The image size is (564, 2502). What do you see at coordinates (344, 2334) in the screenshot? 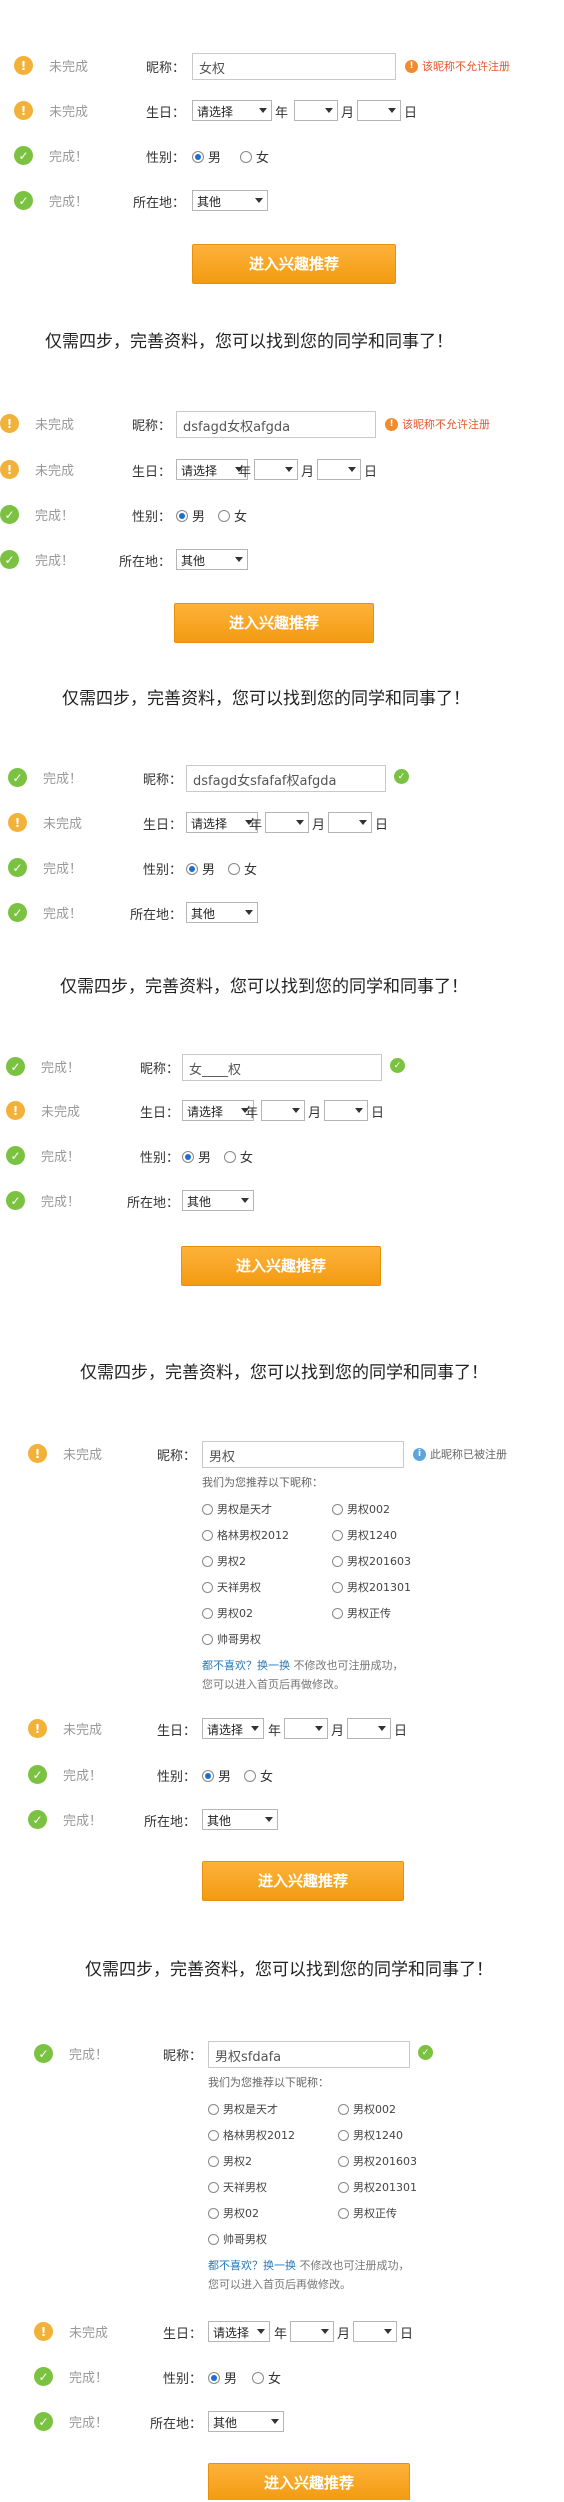
I see `month-unit: 月` at bounding box center [344, 2334].